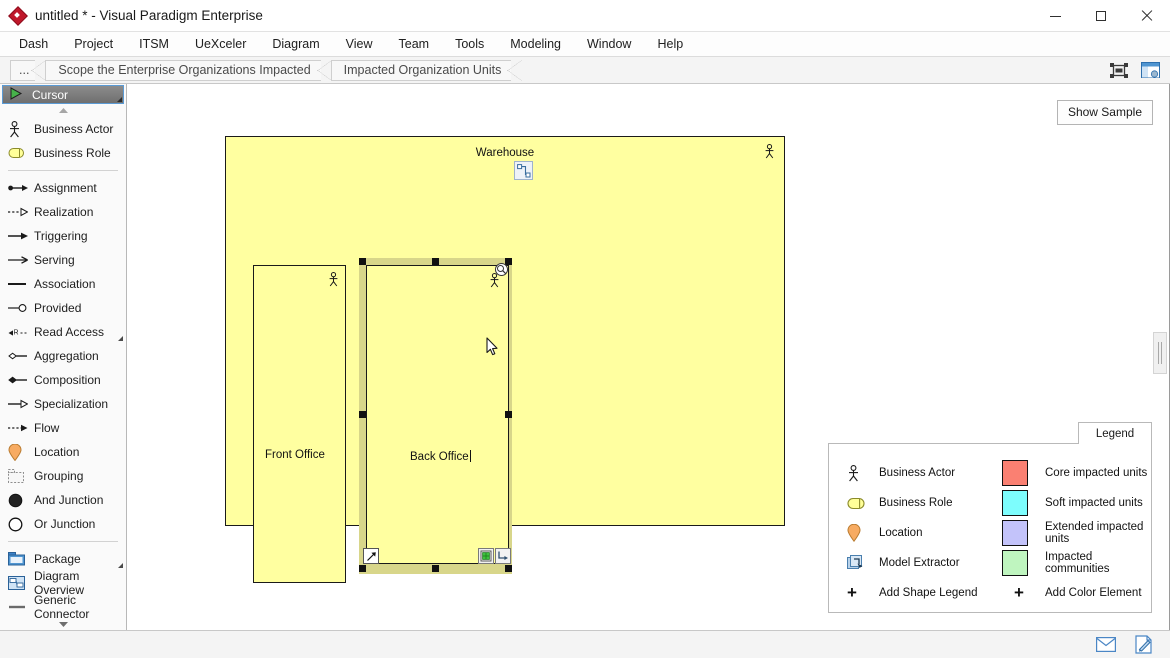 The width and height of the screenshot is (1170, 658). Describe the element at coordinates (921, 563) in the screenshot. I see `legend-item-model-extractor: Model Extractor` at that location.